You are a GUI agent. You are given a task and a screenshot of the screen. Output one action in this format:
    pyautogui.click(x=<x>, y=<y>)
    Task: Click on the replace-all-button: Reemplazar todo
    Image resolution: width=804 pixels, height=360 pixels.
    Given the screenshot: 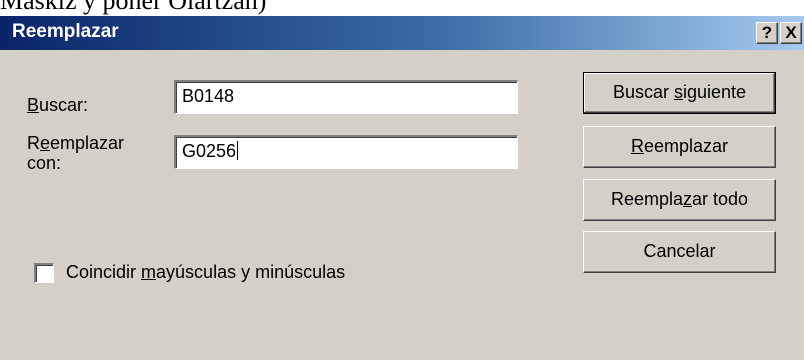 What is the action you would take?
    pyautogui.click(x=679, y=200)
    